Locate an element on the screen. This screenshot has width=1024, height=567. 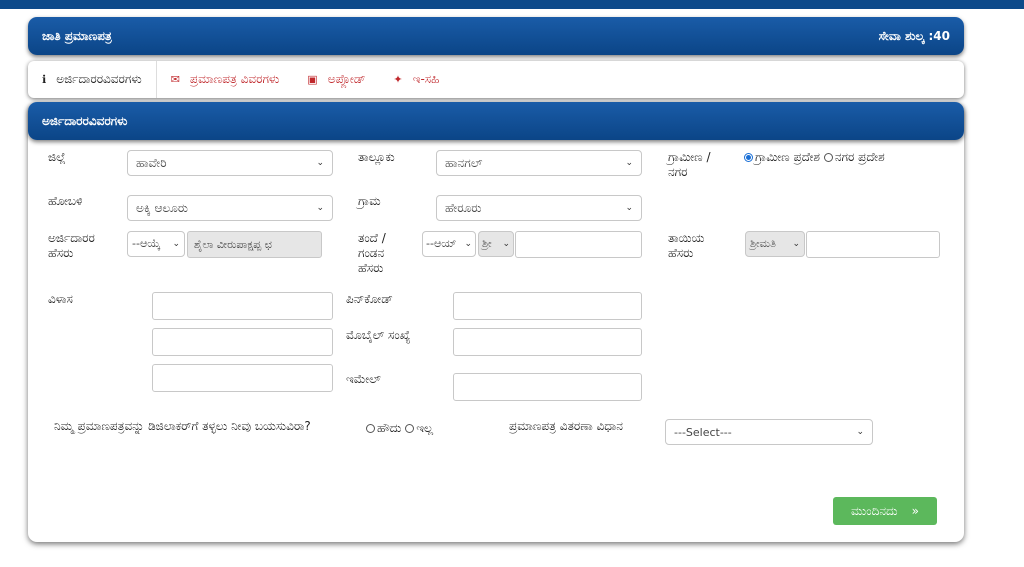
village-select: ಹೇರೂರು ⌄ is located at coordinates (539, 208).